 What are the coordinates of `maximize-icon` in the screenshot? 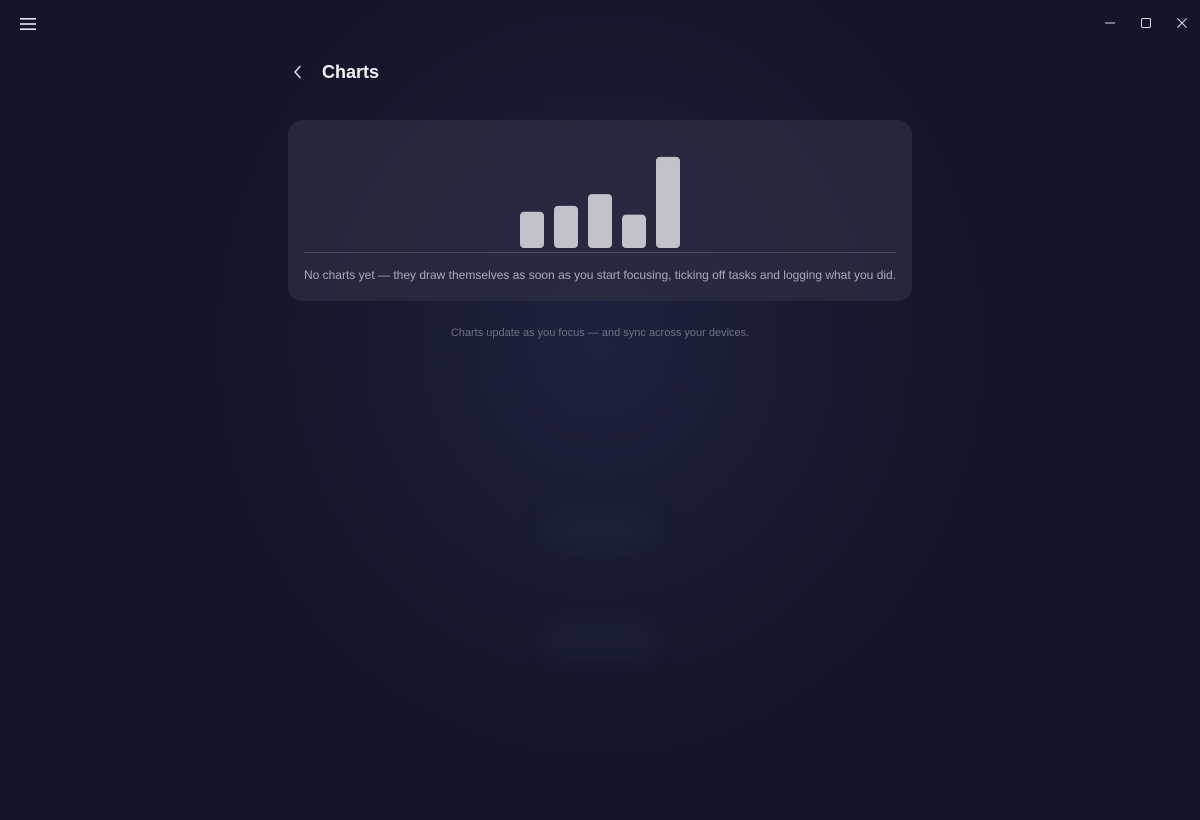 It's located at (1146, 23).